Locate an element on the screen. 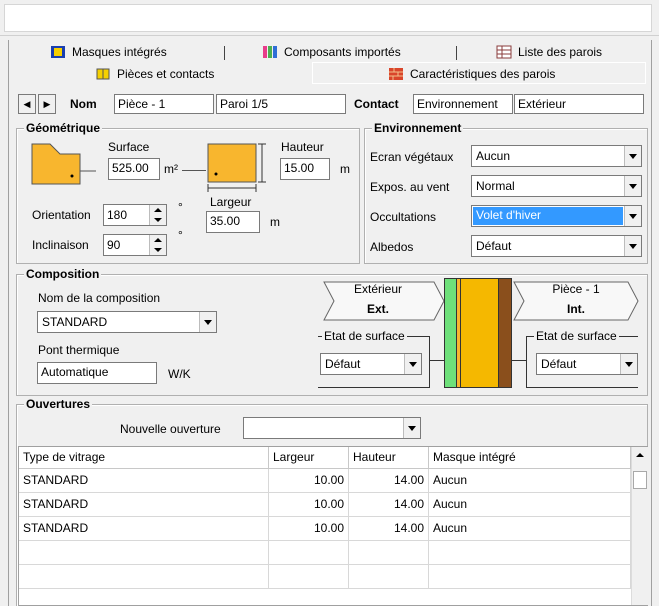  layer-brown is located at coordinates (505, 333).